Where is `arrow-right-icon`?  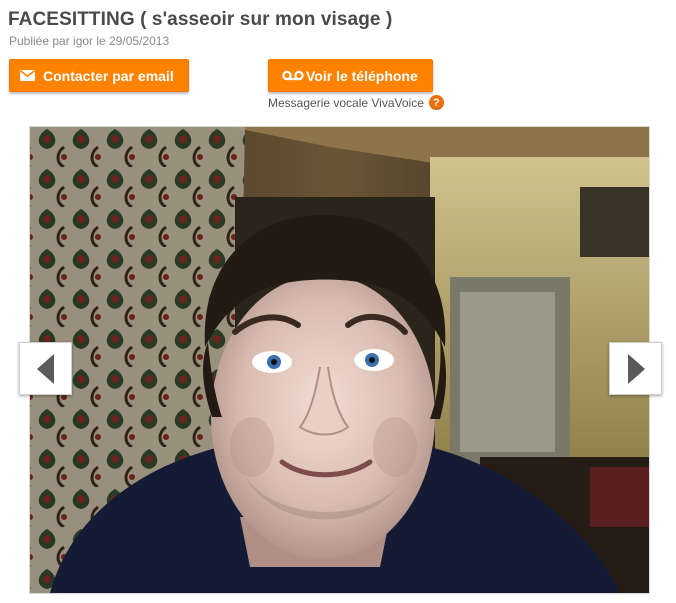 arrow-right-icon is located at coordinates (636, 368).